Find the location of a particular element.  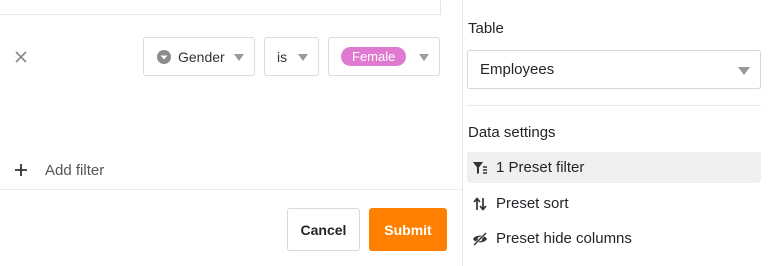

add-filter-label: Add filter is located at coordinates (75, 170).